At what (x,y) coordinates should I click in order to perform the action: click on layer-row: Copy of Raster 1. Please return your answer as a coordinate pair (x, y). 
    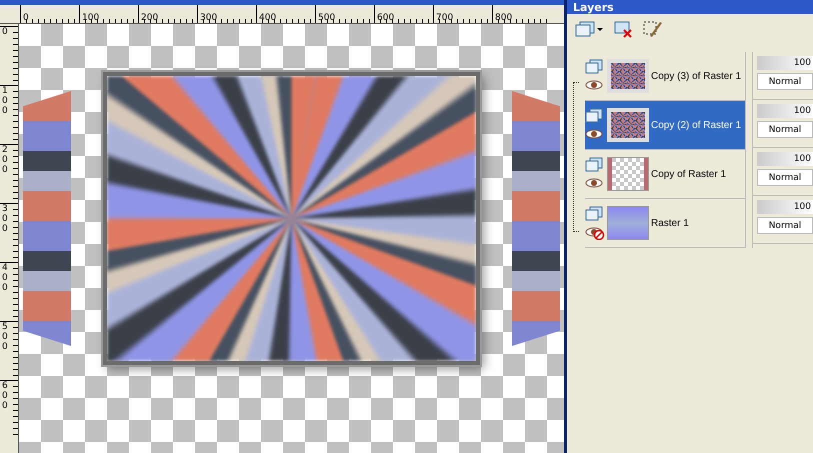
    Looking at the image, I should click on (665, 174).